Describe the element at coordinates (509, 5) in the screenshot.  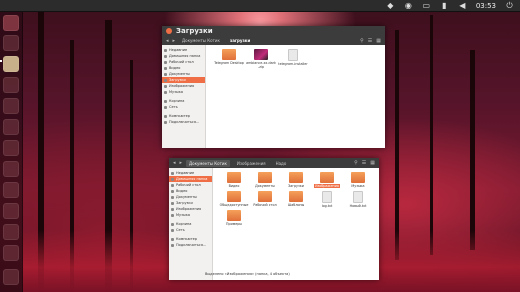
I see `power-icon: ⏻` at that location.